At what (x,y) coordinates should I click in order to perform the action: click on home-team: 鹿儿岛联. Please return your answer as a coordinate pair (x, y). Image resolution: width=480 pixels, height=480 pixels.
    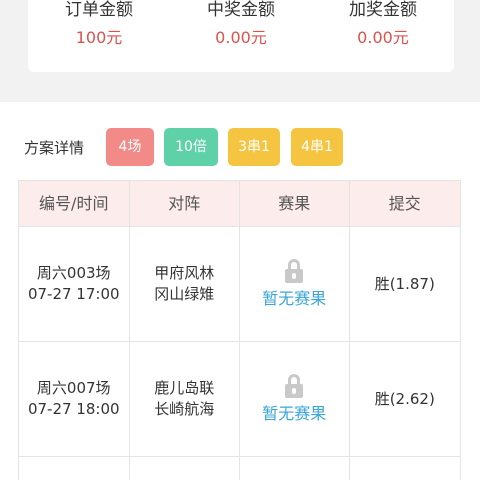
    Looking at the image, I should click on (184, 388).